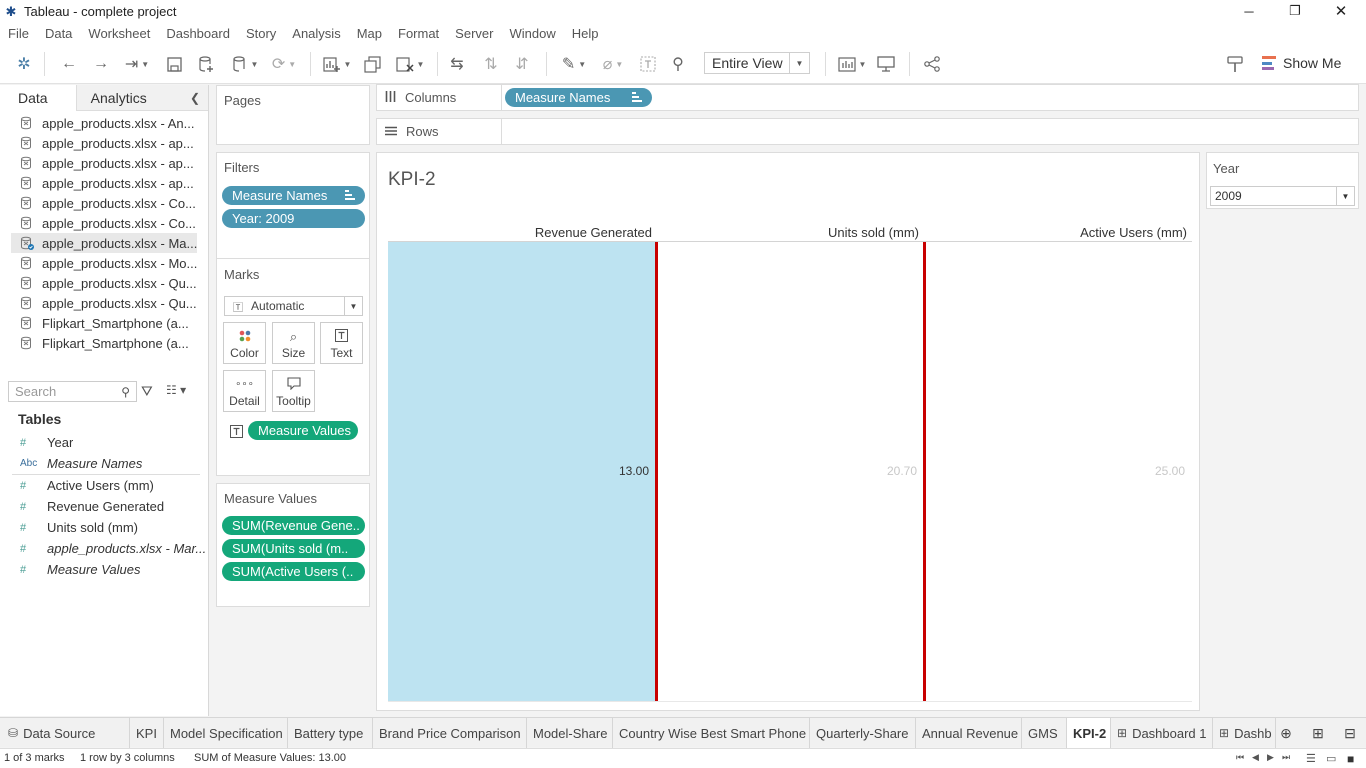 Image resolution: width=1366 pixels, height=768 pixels. I want to click on first-sheet-icon: ⏮, so click(1240, 757).